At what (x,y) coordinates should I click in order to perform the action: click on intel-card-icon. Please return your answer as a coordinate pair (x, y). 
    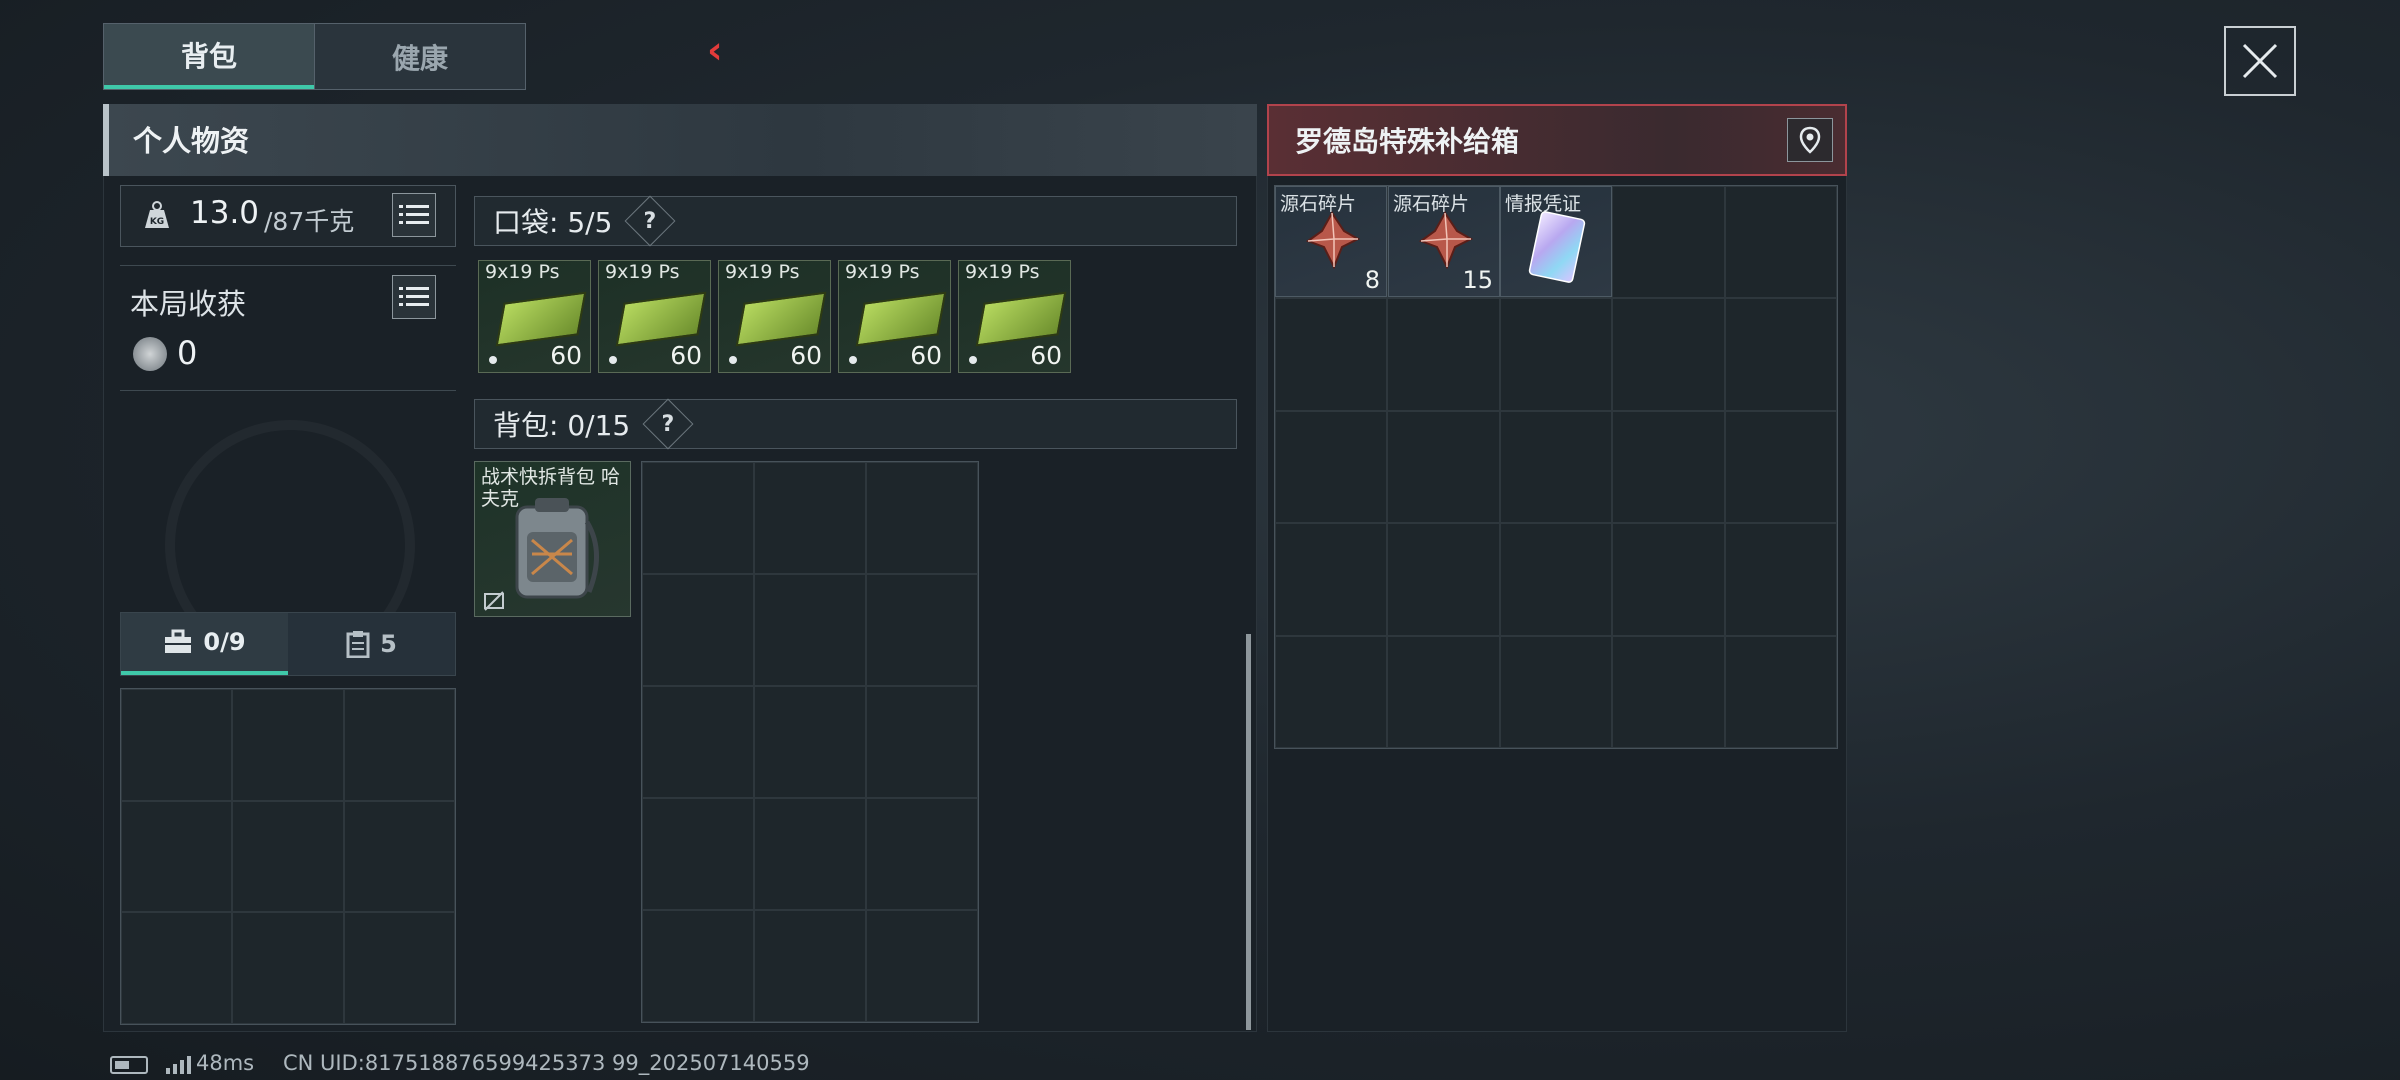
    Looking at the image, I should click on (1557, 247).